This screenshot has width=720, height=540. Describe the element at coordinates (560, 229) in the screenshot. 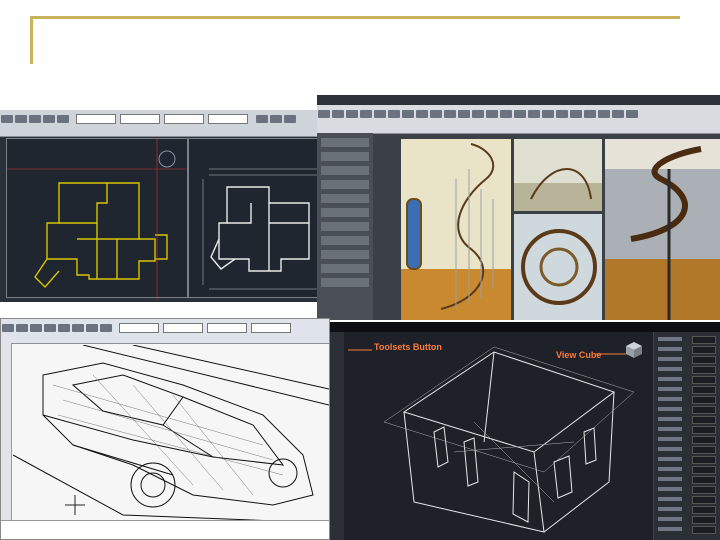

I see `stair-render-views` at that location.